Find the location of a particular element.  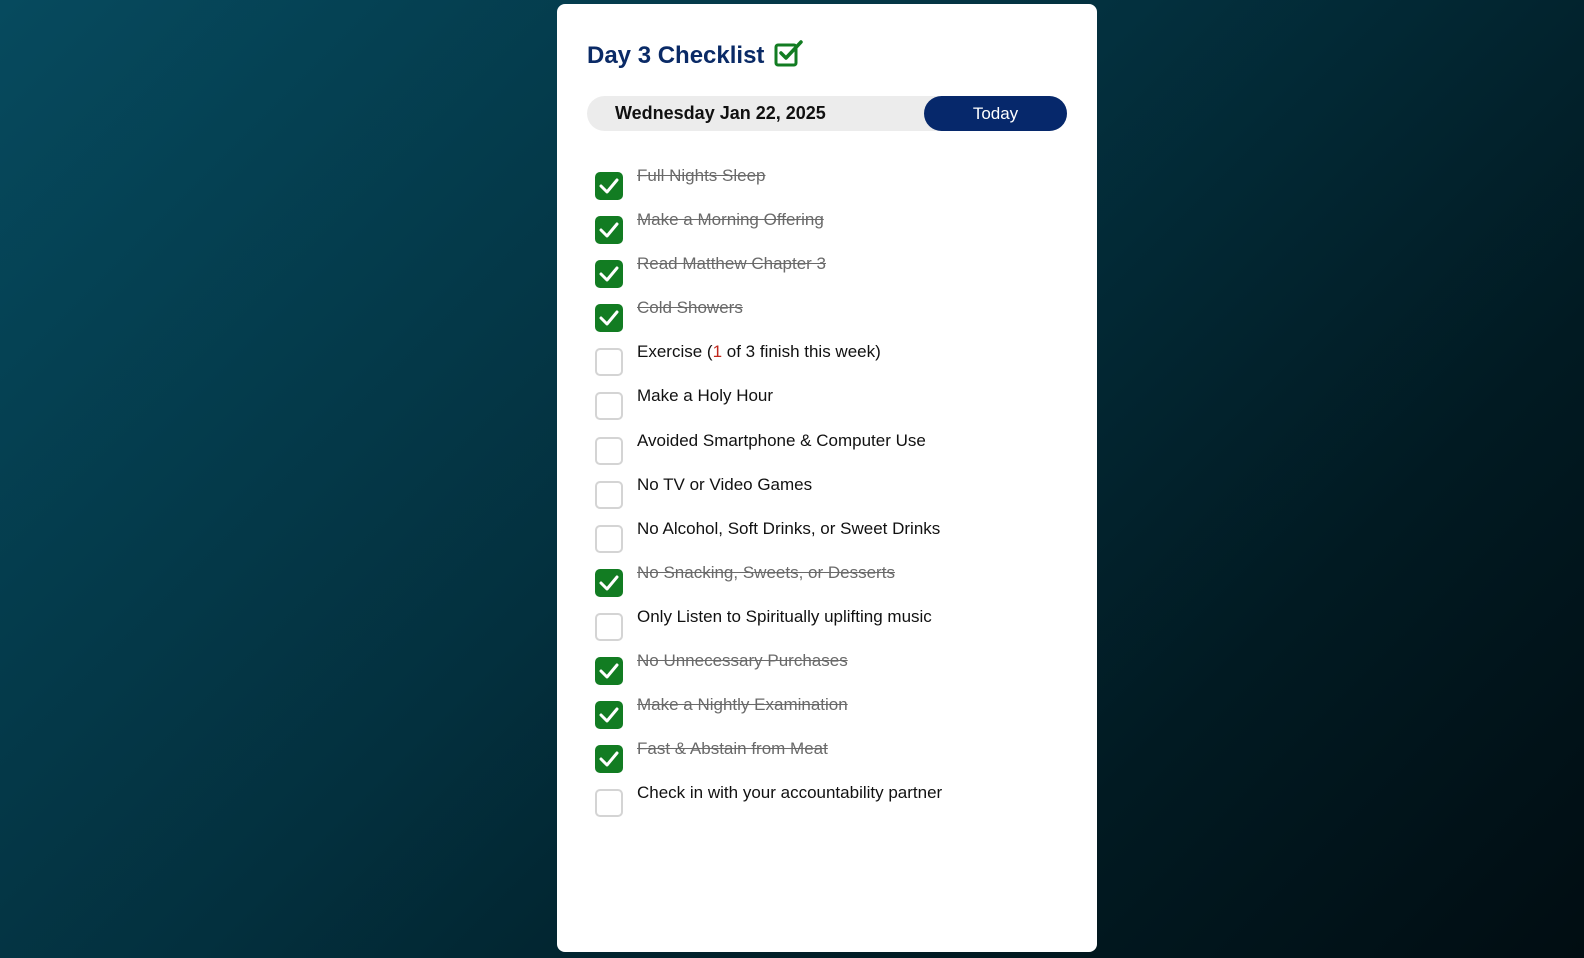

item-label: Cold Showers is located at coordinates (690, 308).